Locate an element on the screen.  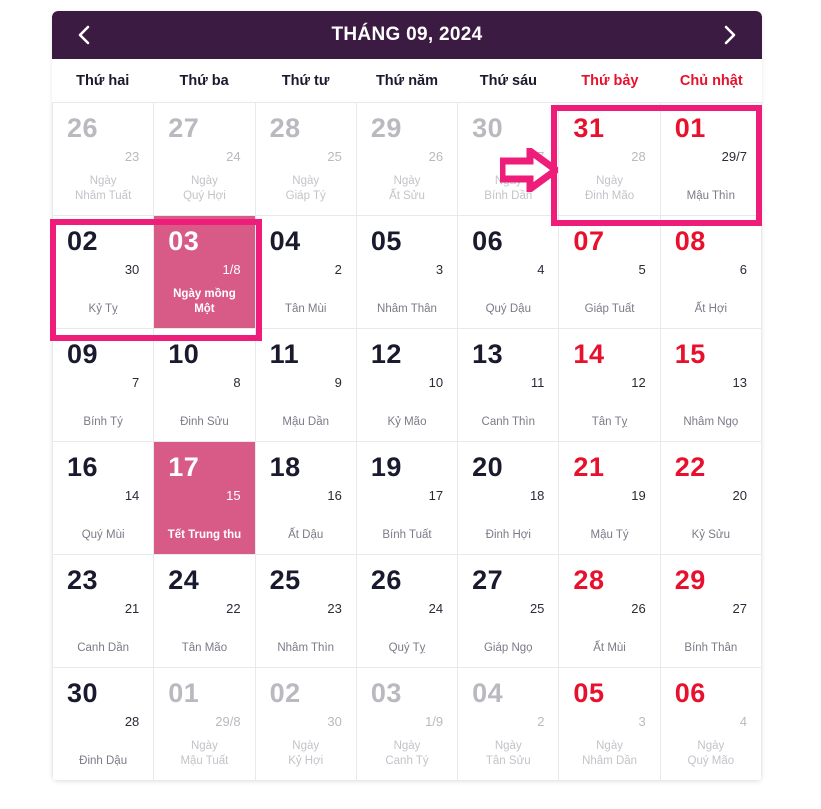
day-cell: 02 30 Ngày Kỷ Hợi is located at coordinates (306, 724).